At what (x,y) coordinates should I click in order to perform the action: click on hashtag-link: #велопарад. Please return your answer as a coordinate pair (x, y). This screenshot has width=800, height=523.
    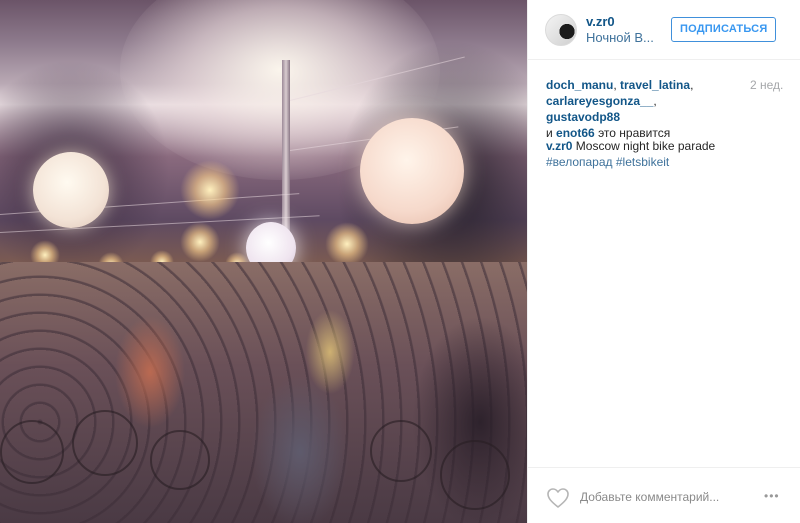
    Looking at the image, I should click on (579, 162).